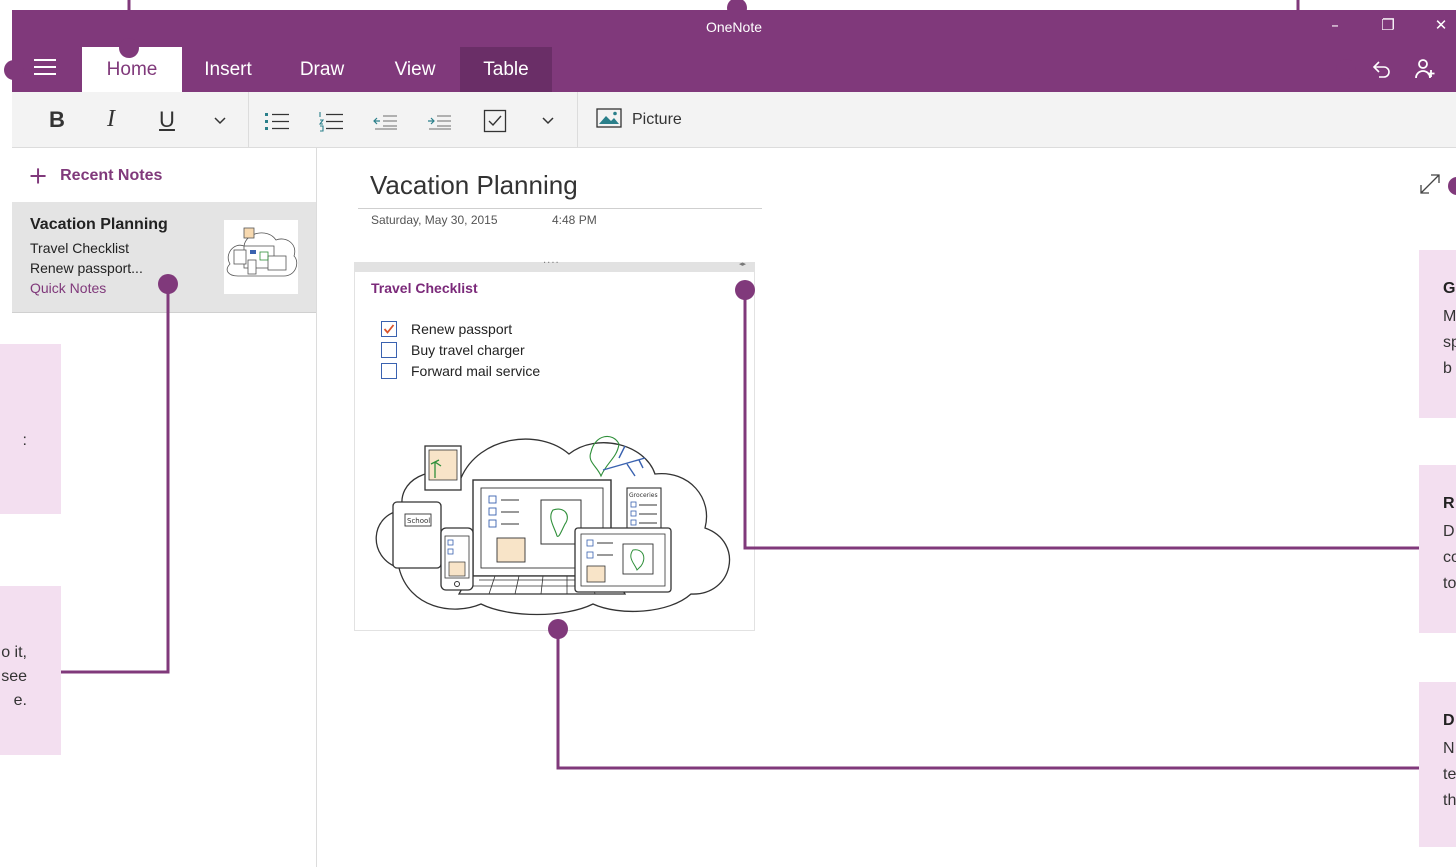 The image size is (1456, 867). I want to click on note-item-section: Quick Notes, so click(68, 288).